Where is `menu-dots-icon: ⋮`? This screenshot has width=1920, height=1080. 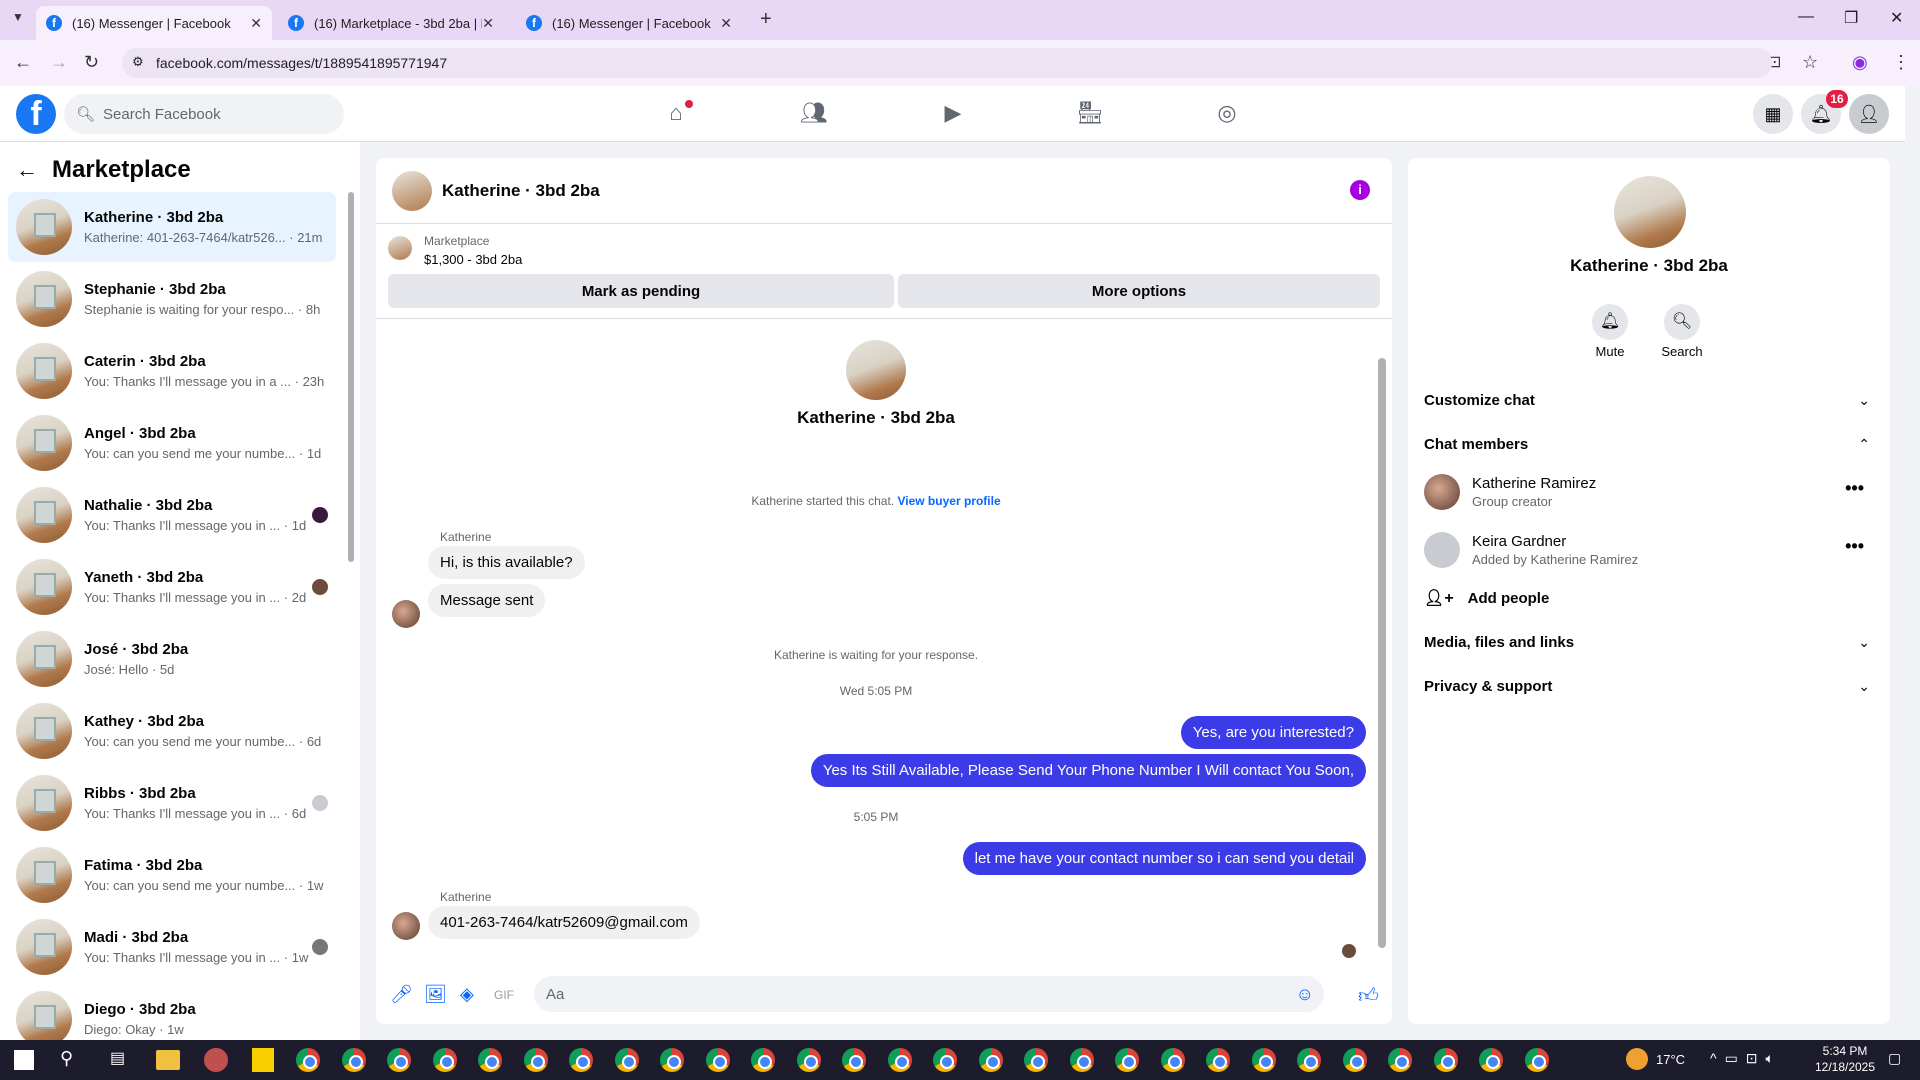
menu-dots-icon: ⋮ is located at coordinates (1901, 62).